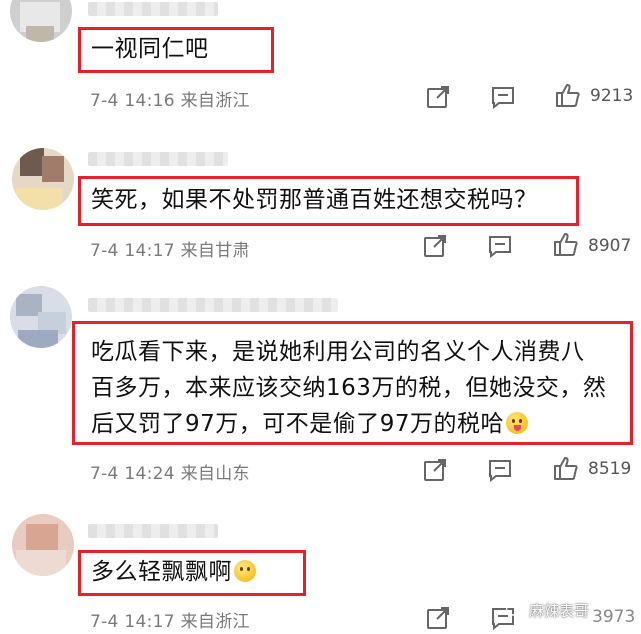  I want to click on highlight-box: 一视同仁吧, so click(176, 50).